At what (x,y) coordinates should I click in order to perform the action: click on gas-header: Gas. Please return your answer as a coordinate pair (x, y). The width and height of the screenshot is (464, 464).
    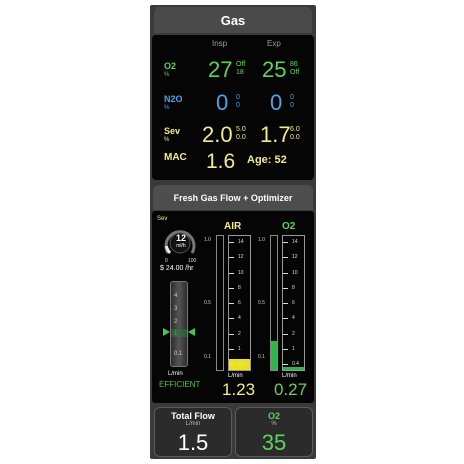
    Looking at the image, I should click on (233, 20).